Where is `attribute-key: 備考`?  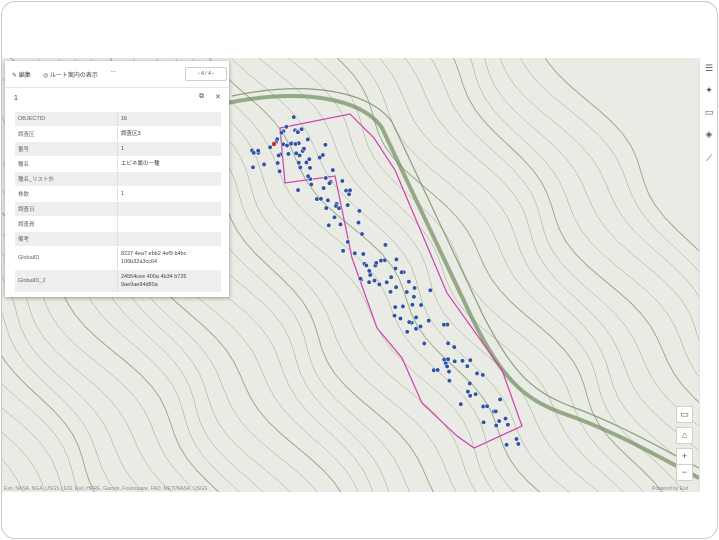
attribute-key: 備考 is located at coordinates (66, 239).